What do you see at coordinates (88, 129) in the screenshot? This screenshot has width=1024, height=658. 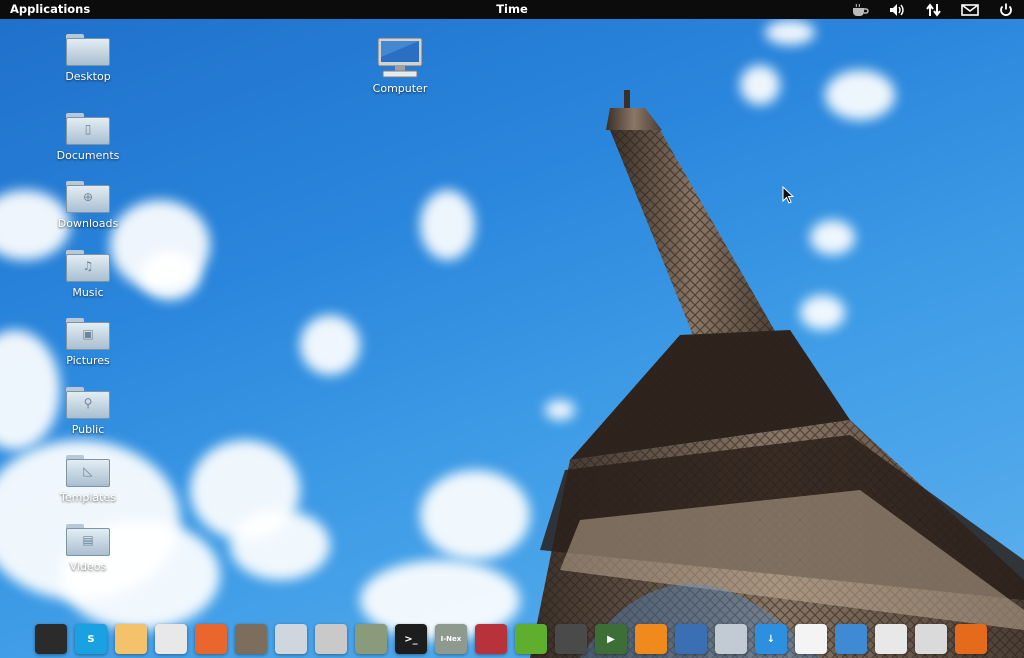 I see `folder-documents-icon: ▯` at bounding box center [88, 129].